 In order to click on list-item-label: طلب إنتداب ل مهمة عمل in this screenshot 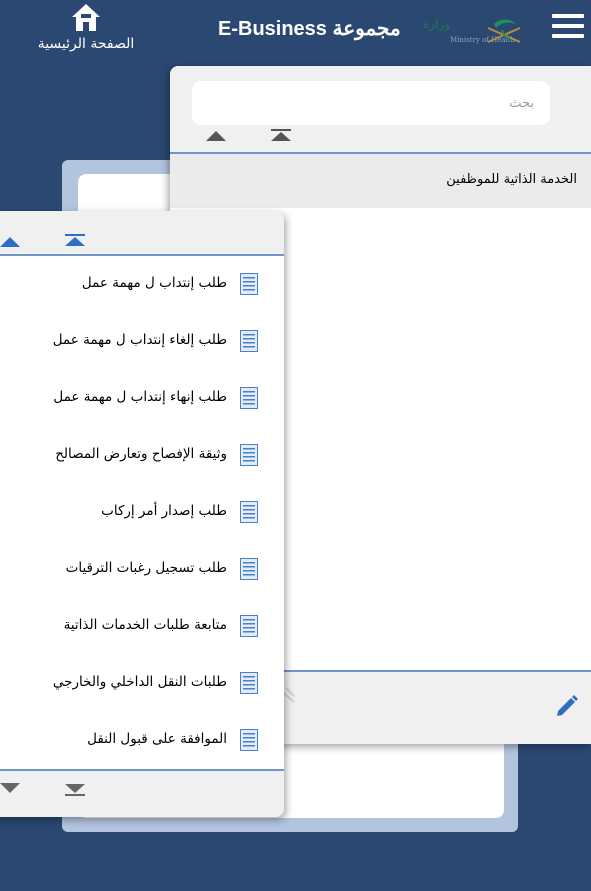, I will do `click(154, 283)`.